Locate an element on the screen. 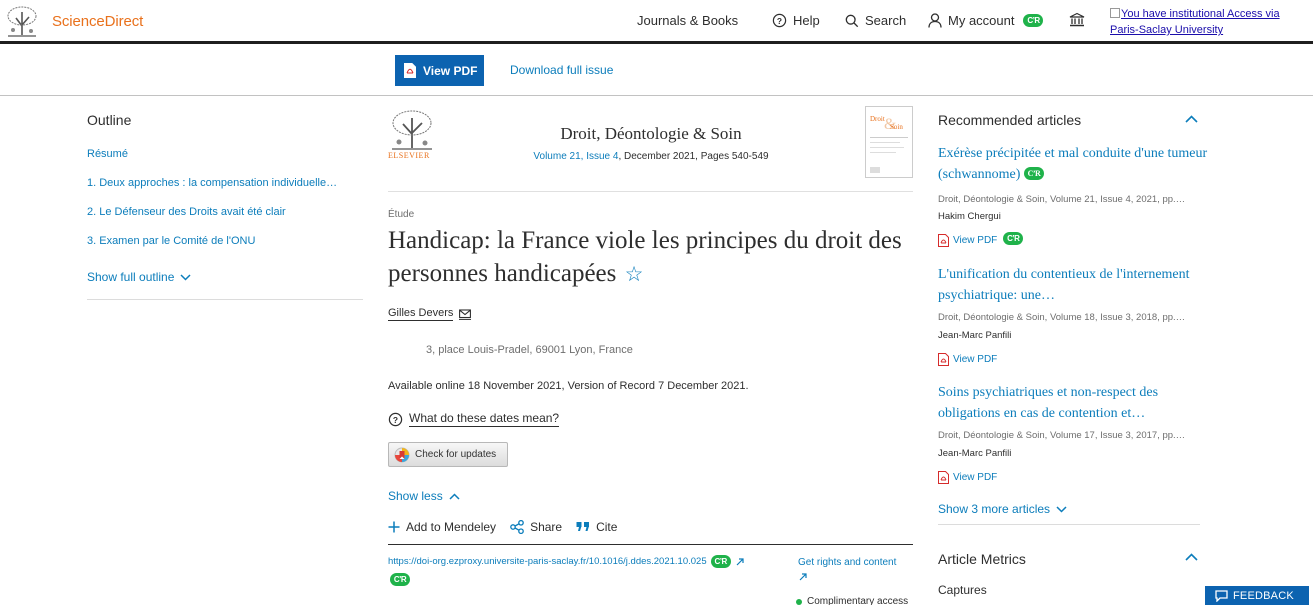  show-less-link: Show less is located at coordinates (424, 496).